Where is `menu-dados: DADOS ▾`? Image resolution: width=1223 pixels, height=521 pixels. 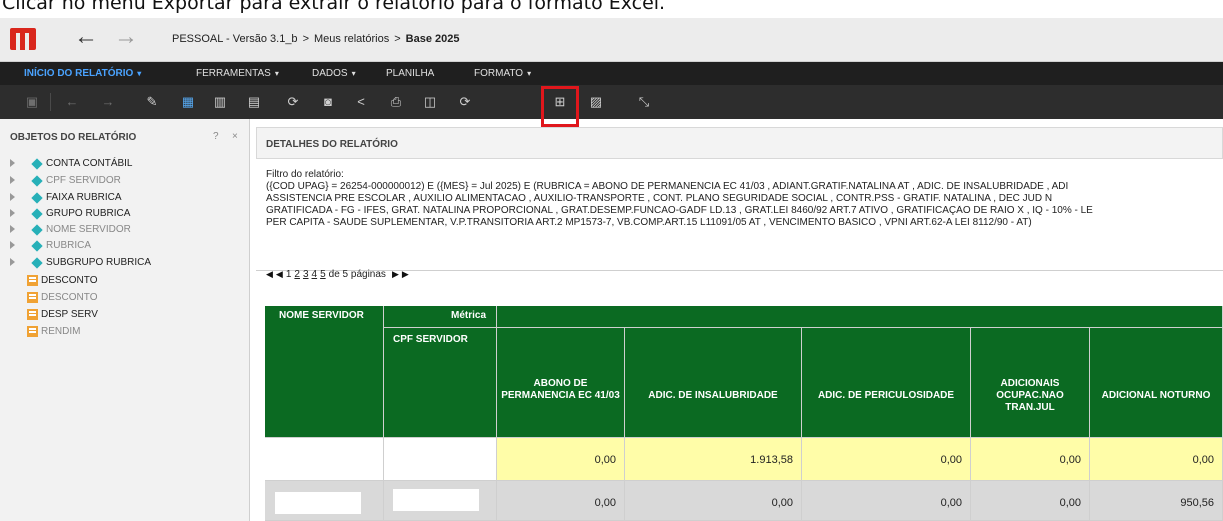
menu-dados: DADOS ▾ is located at coordinates (334, 73).